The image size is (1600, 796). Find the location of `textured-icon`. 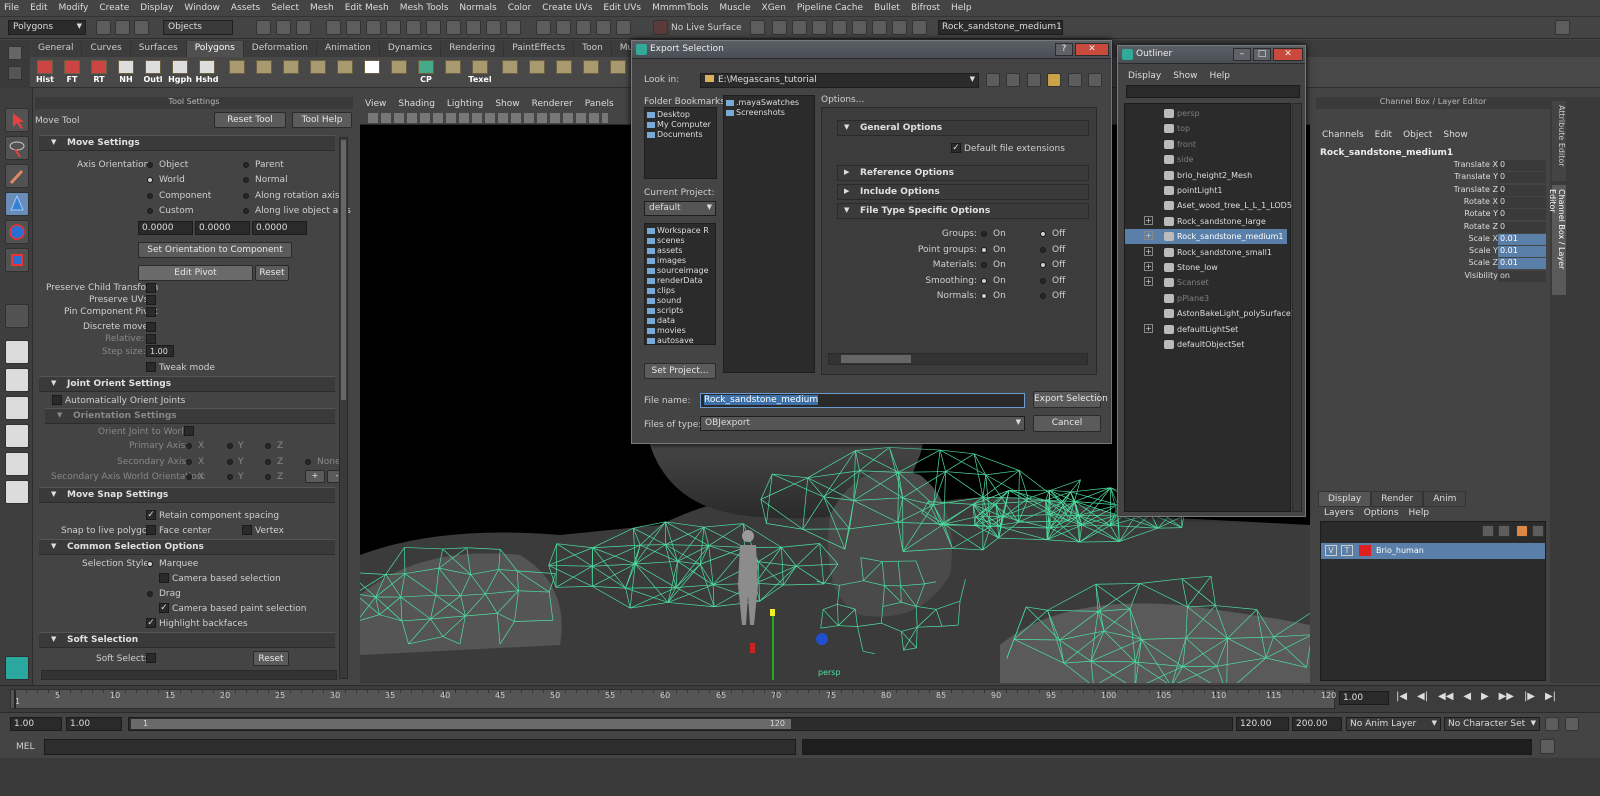

textured-icon is located at coordinates (839, 27).